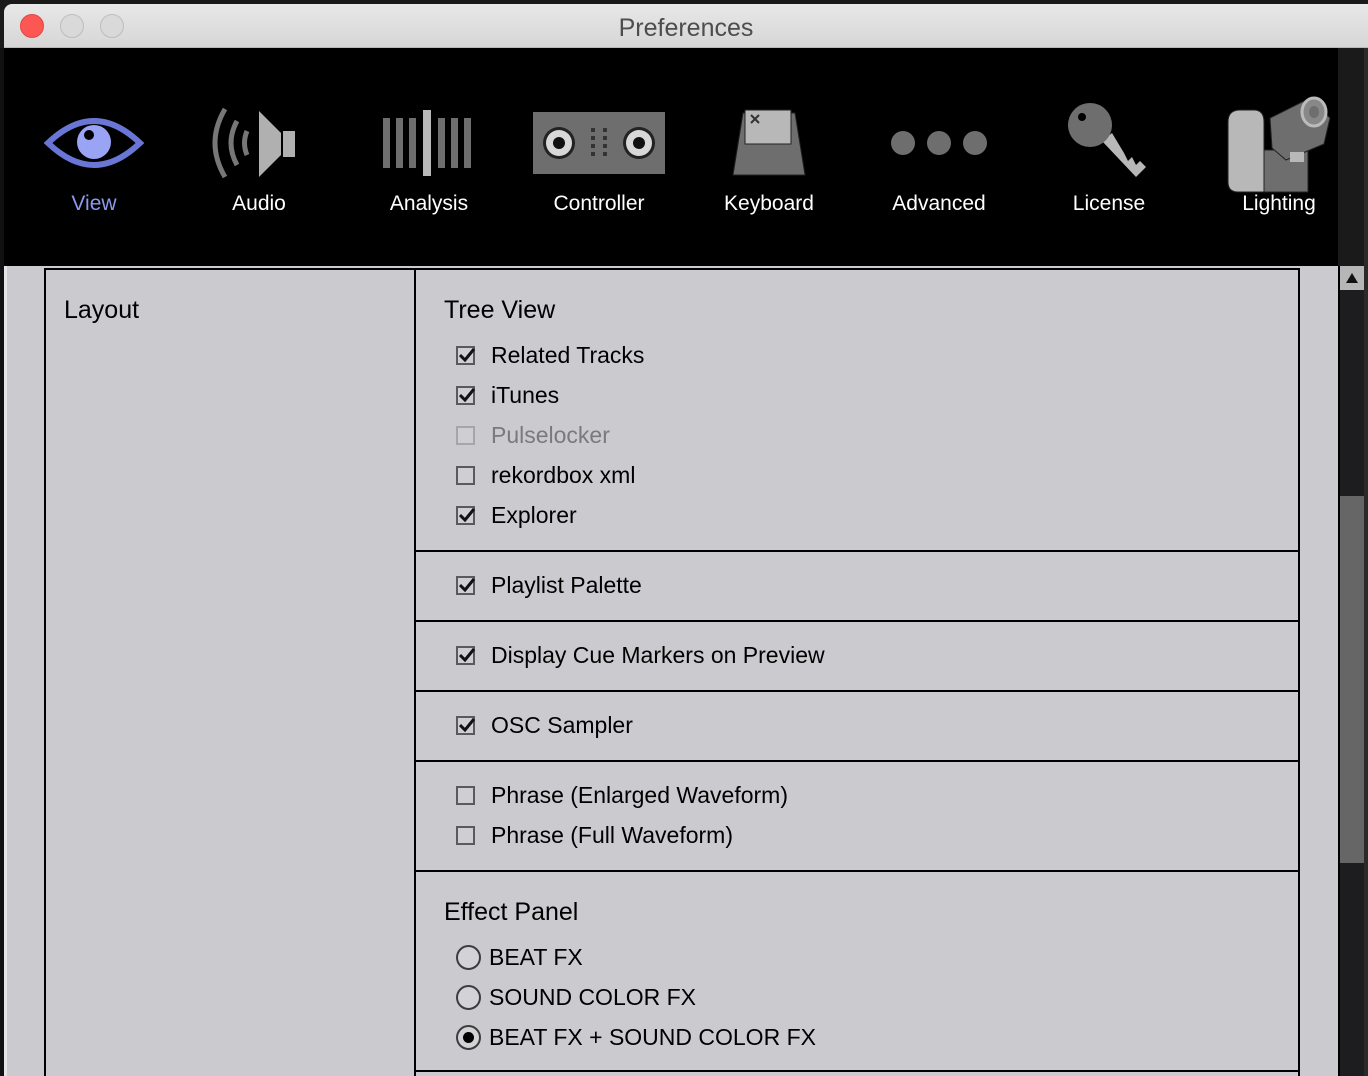 This screenshot has width=1368, height=1076. Describe the element at coordinates (857, 727) in the screenshot. I see `osc-sampler-section: OSC Sampler` at that location.